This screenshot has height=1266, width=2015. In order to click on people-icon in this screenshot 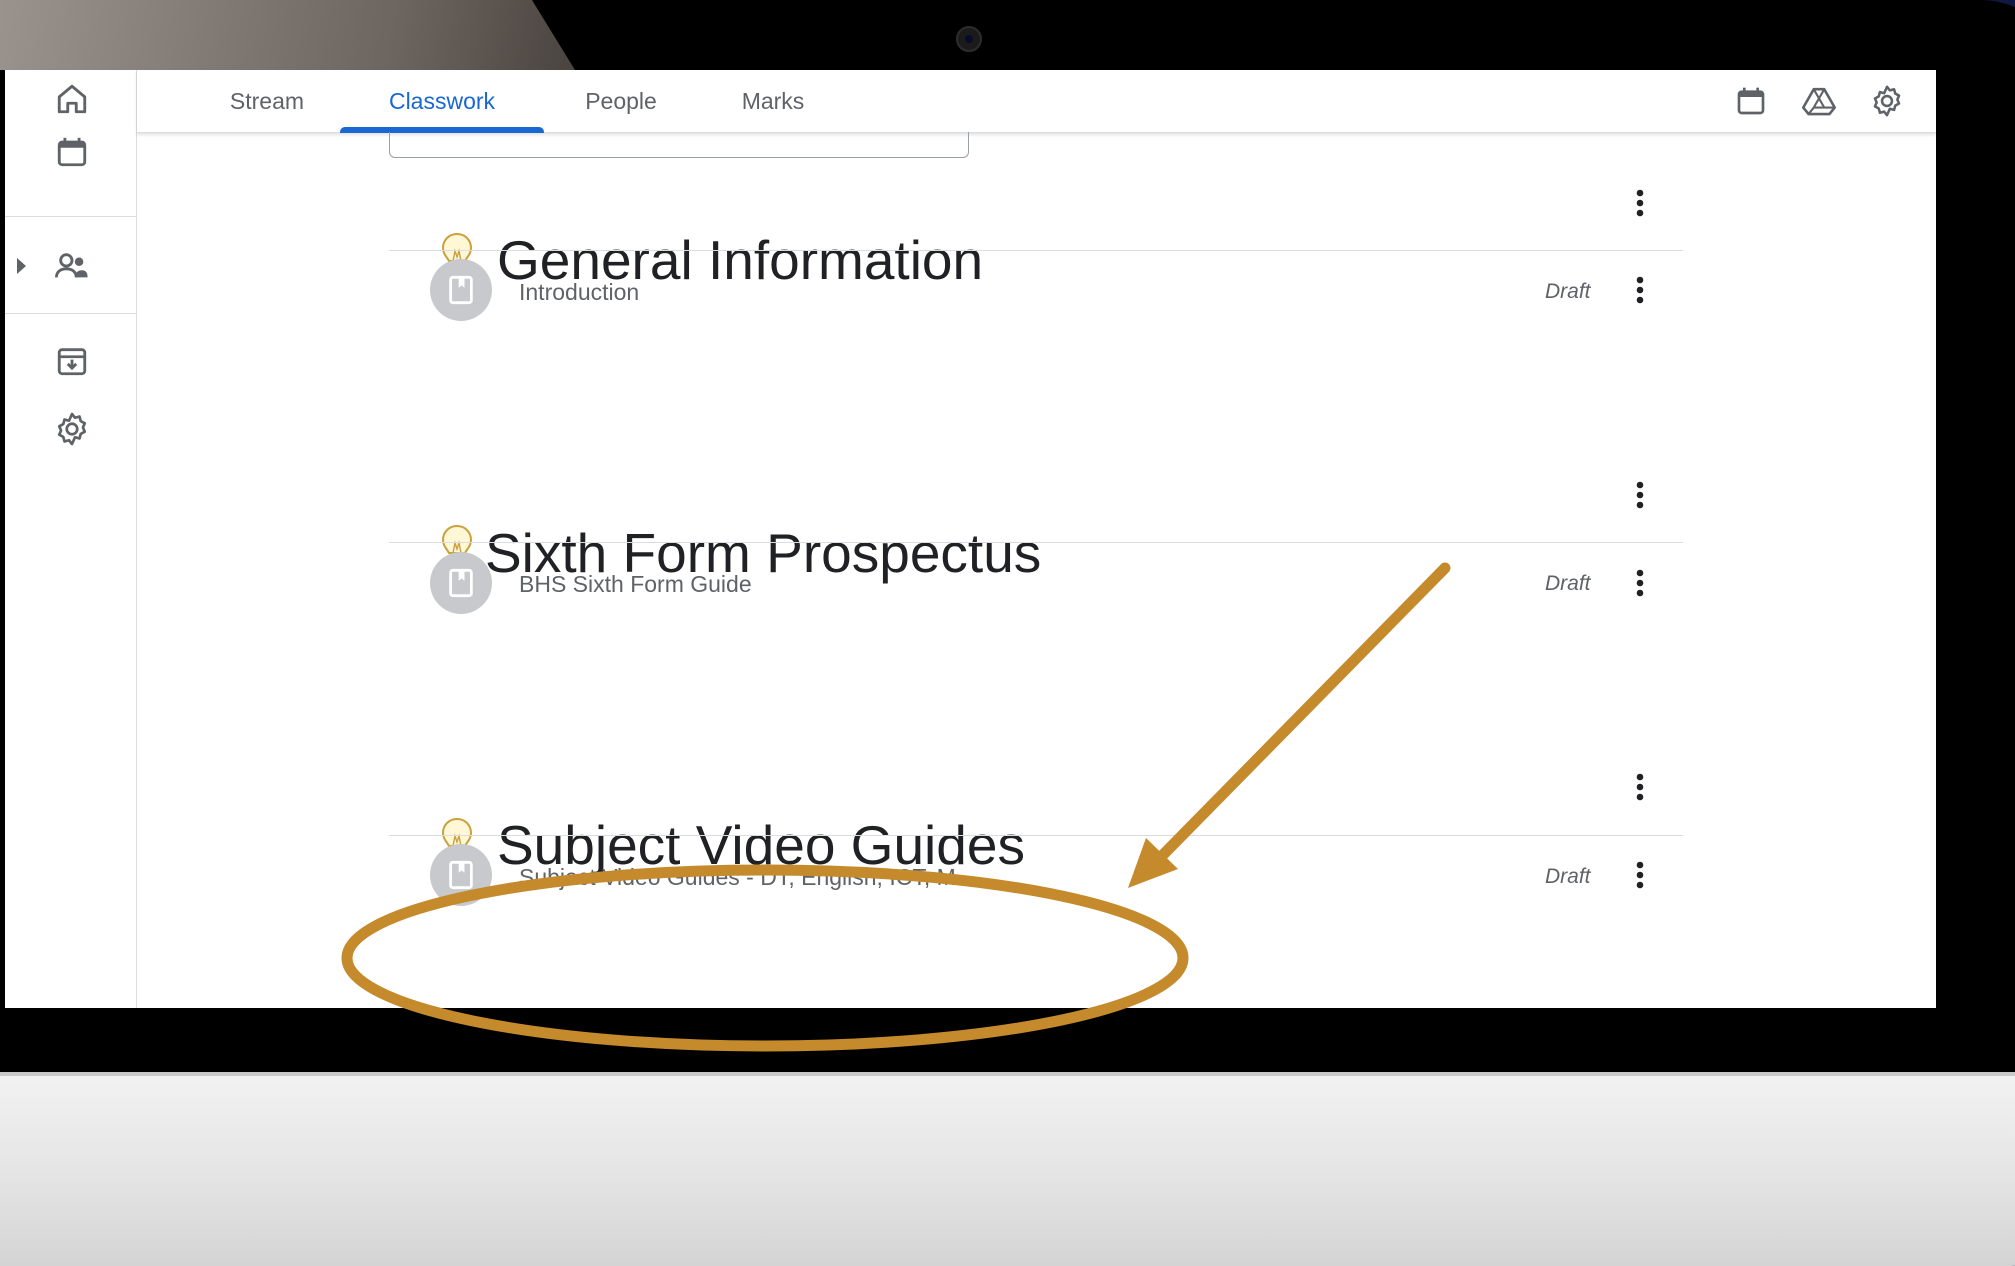, I will do `click(71, 265)`.